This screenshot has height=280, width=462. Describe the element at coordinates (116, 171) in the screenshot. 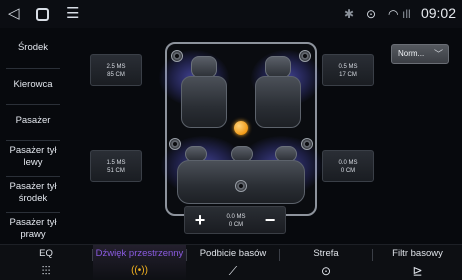

I see `rear-left-distance: 51 CM` at that location.